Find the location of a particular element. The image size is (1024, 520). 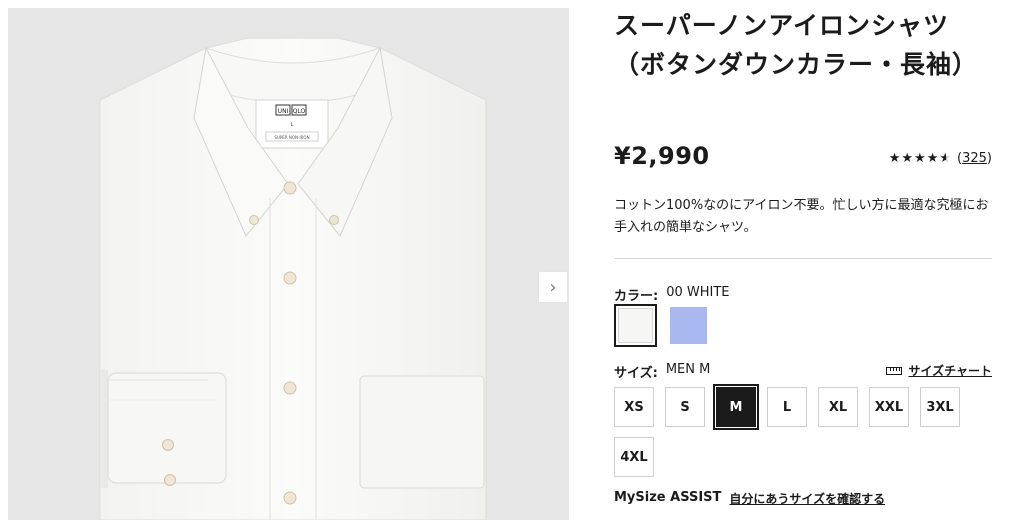

size-option-m: M is located at coordinates (736, 407).